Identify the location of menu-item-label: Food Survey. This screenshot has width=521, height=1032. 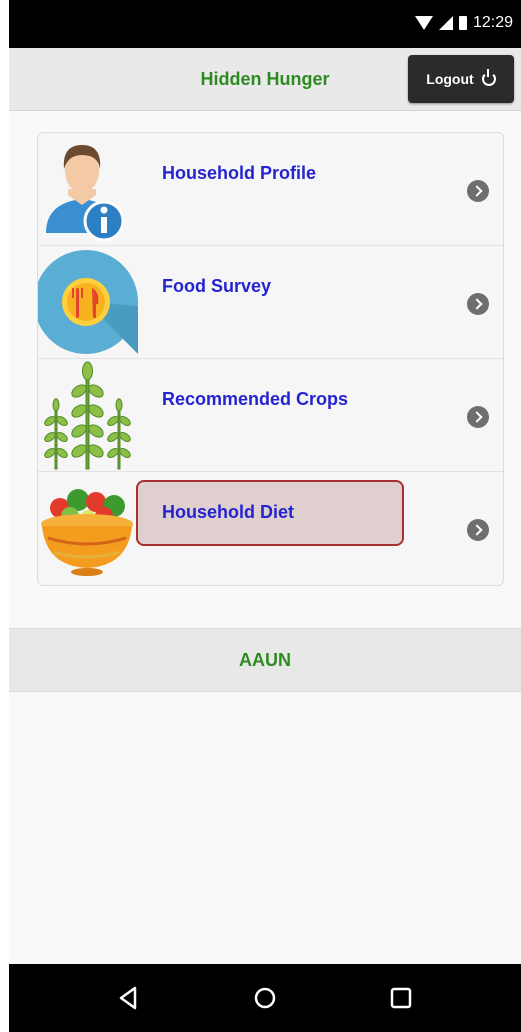
(217, 286).